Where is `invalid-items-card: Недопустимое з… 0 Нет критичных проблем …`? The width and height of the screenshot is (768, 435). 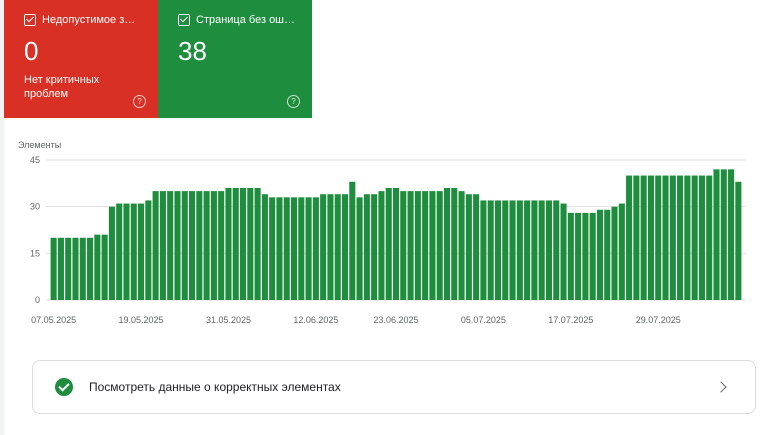 invalid-items-card: Недопустимое з… 0 Нет критичных проблем … is located at coordinates (81, 59).